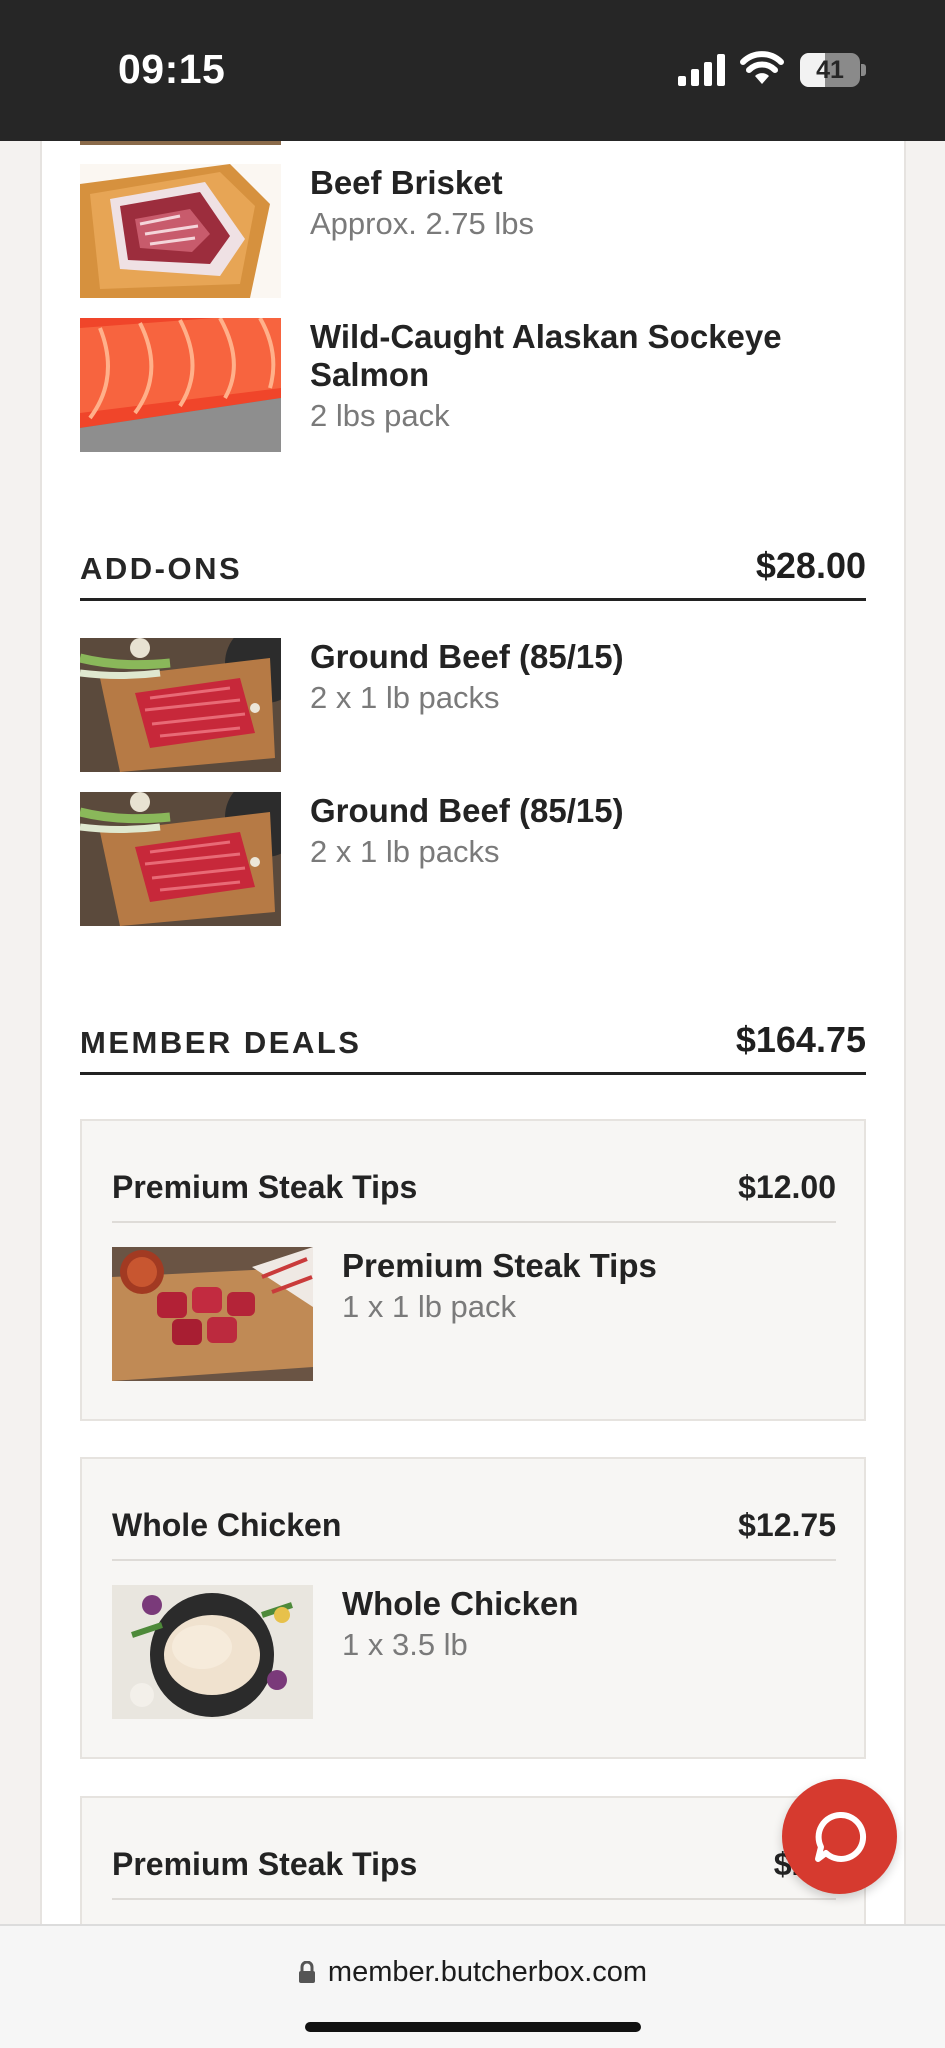 The width and height of the screenshot is (945, 2048). I want to click on deal-header: Premium Steak Tips $12.00, so click(474, 1196).